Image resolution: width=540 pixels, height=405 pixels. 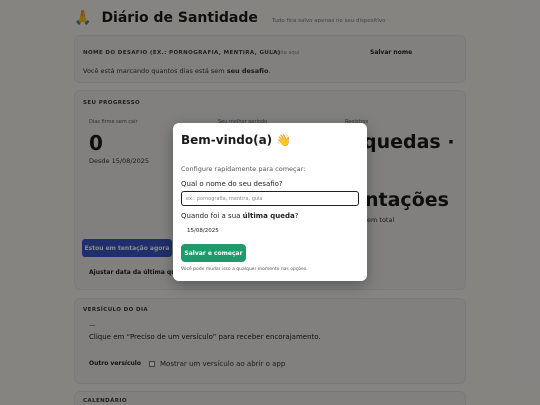 I want to click on modal-challenge-input, so click(x=270, y=198).